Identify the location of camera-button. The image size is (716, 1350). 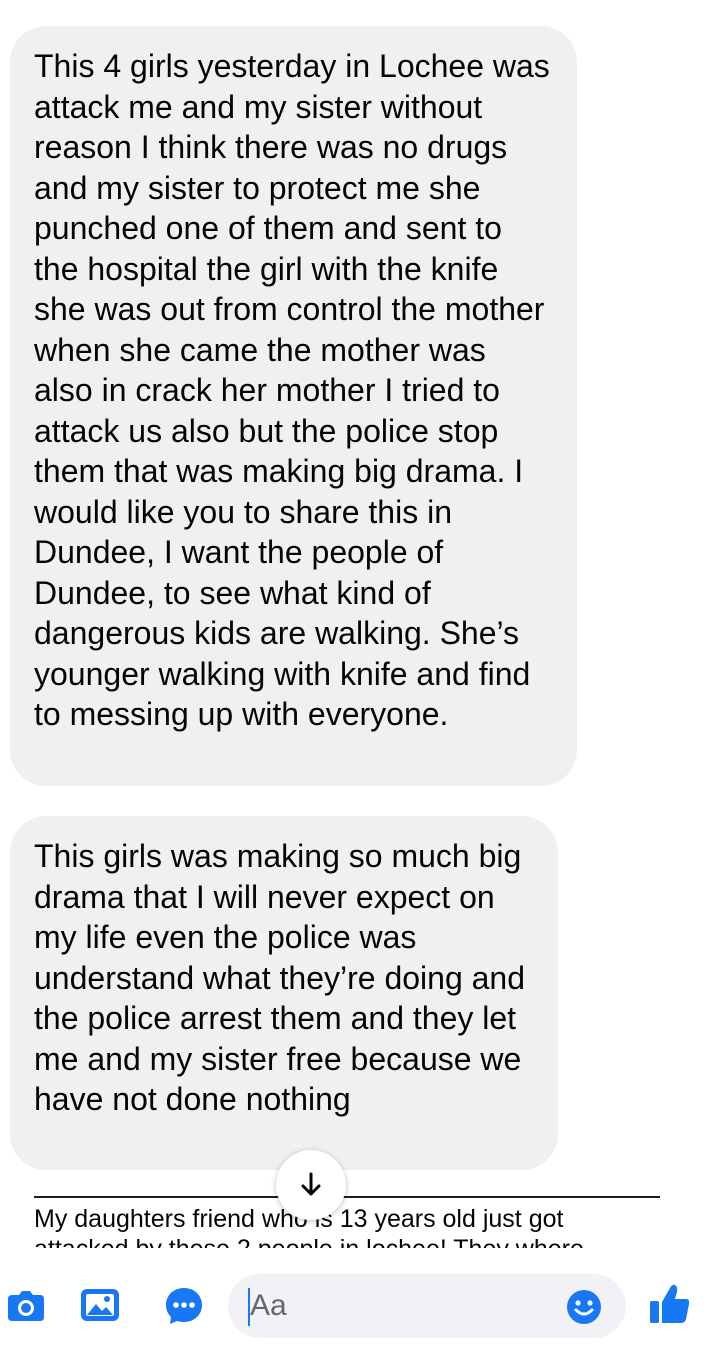
(26, 1306).